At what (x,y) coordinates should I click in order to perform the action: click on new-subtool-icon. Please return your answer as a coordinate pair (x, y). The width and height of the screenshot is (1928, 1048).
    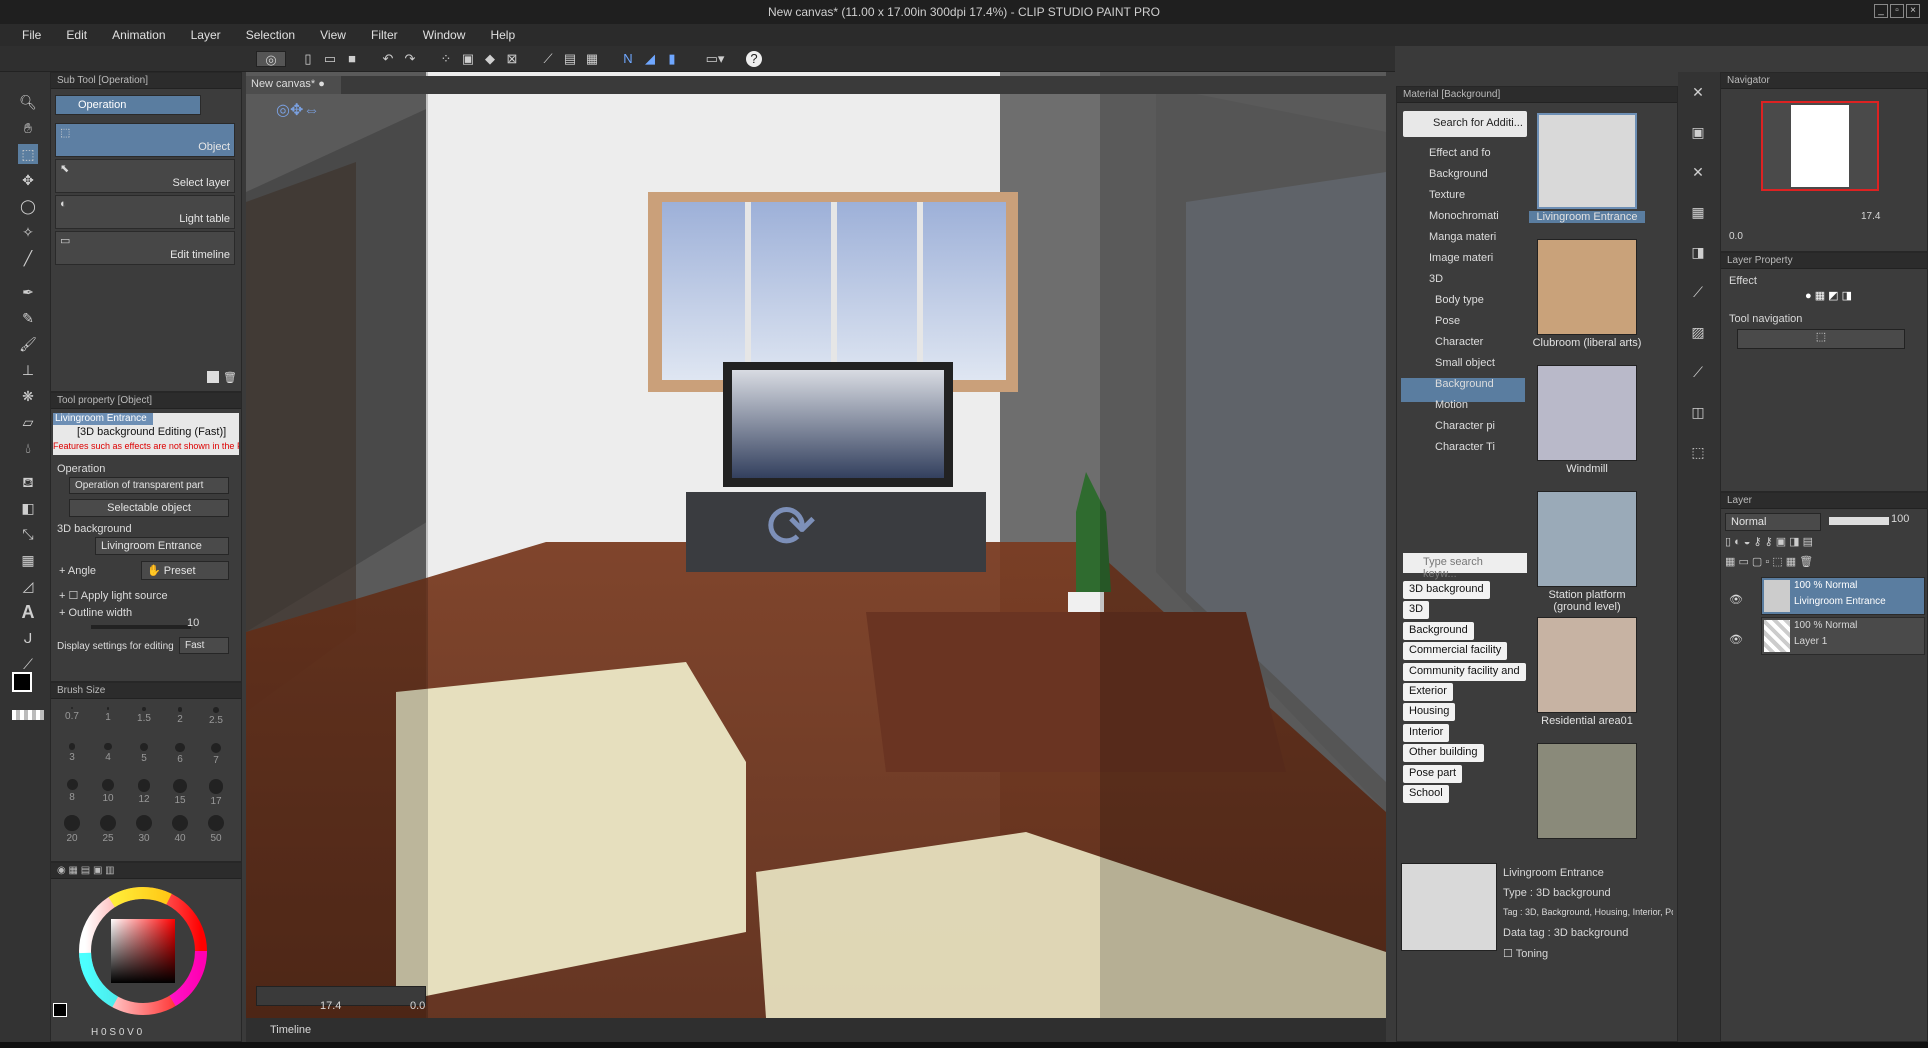
    Looking at the image, I should click on (213, 377).